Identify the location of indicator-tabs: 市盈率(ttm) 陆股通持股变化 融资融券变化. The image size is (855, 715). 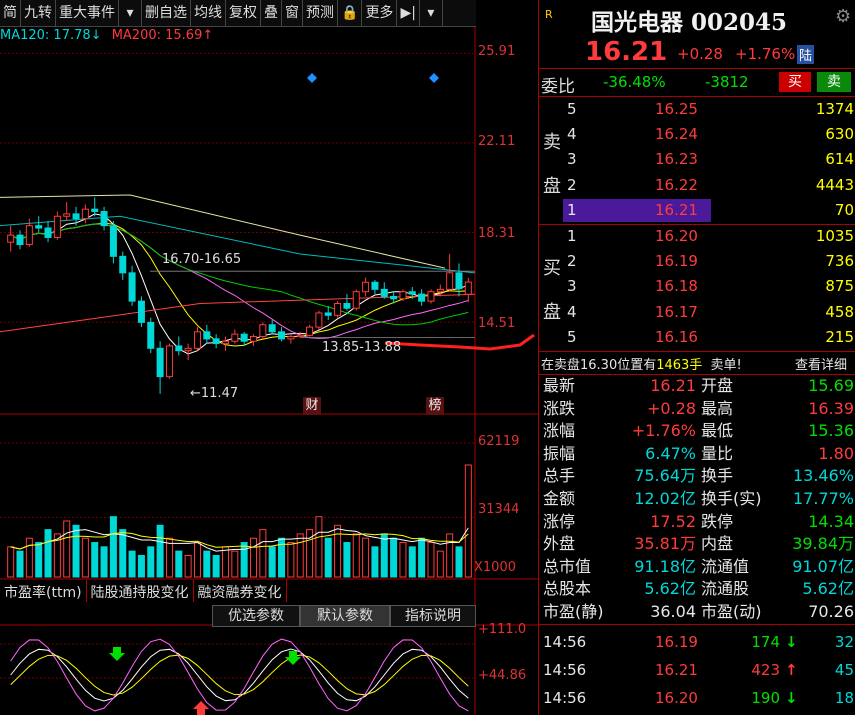
(165, 591).